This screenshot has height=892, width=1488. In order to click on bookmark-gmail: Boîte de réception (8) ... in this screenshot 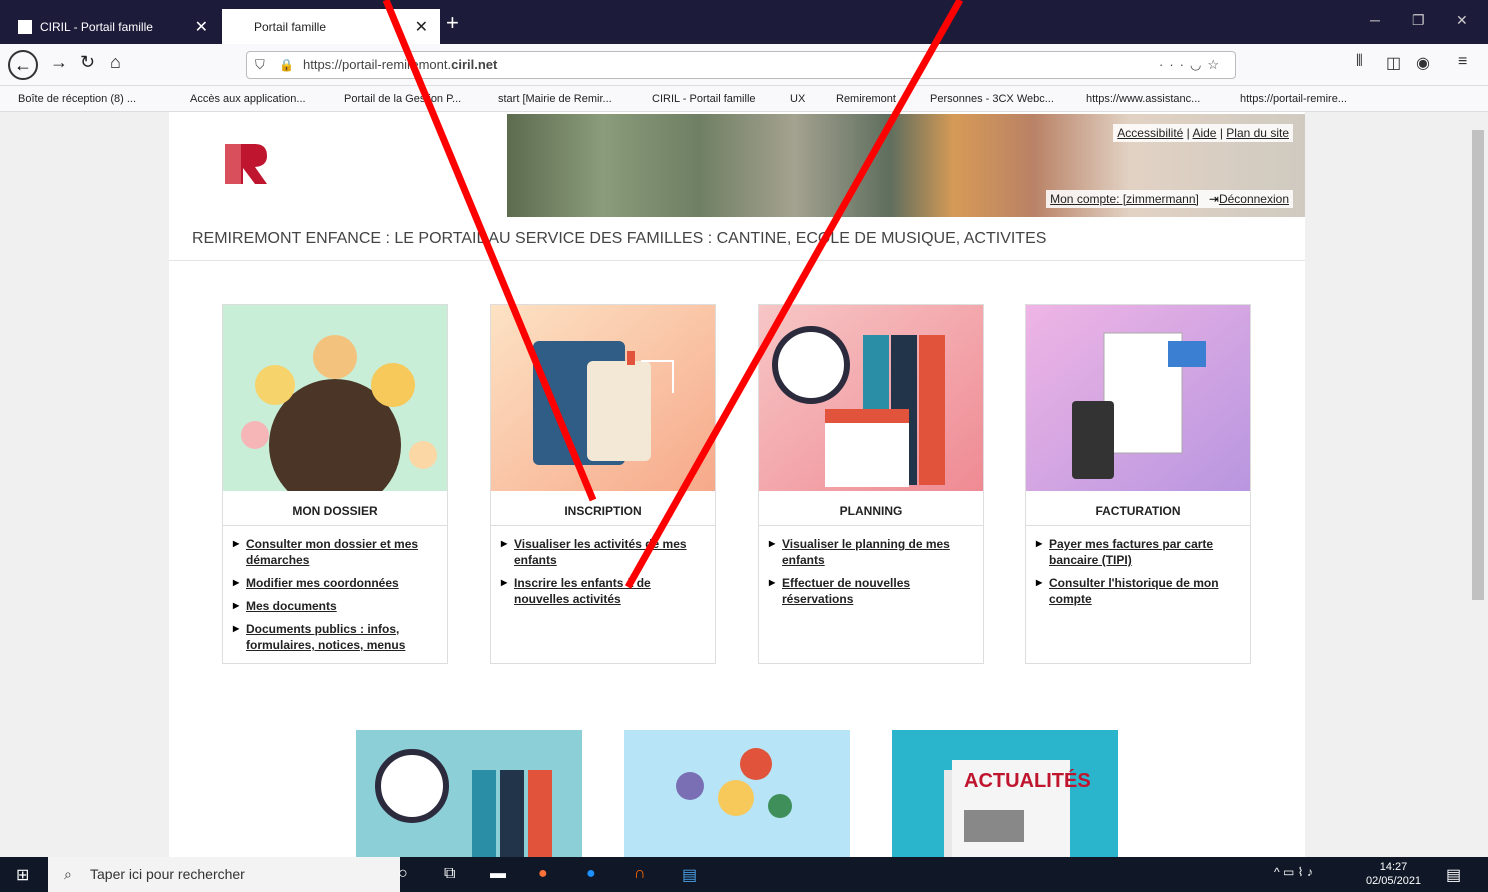, I will do `click(77, 99)`.